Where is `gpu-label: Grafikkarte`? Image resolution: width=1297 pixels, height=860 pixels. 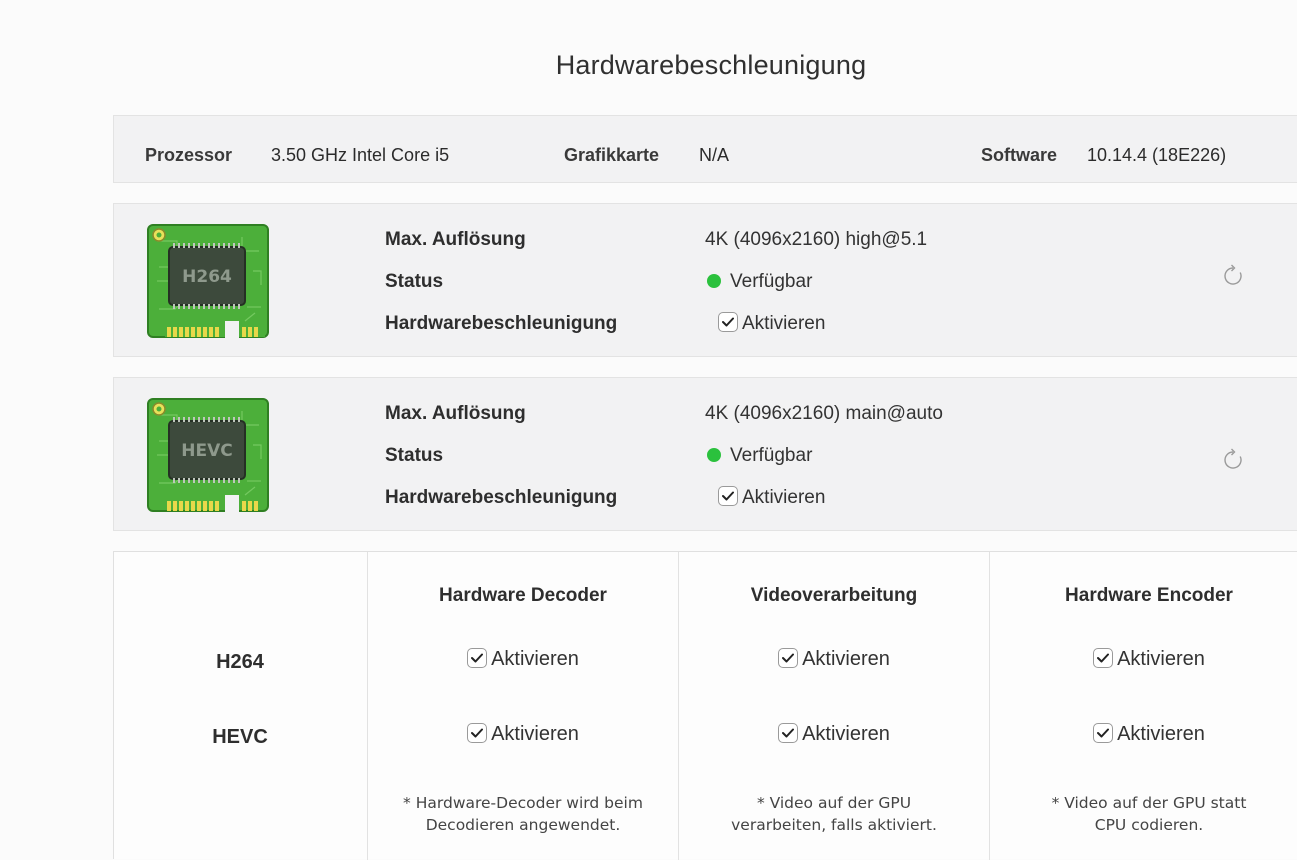
gpu-label: Grafikkarte is located at coordinates (612, 155).